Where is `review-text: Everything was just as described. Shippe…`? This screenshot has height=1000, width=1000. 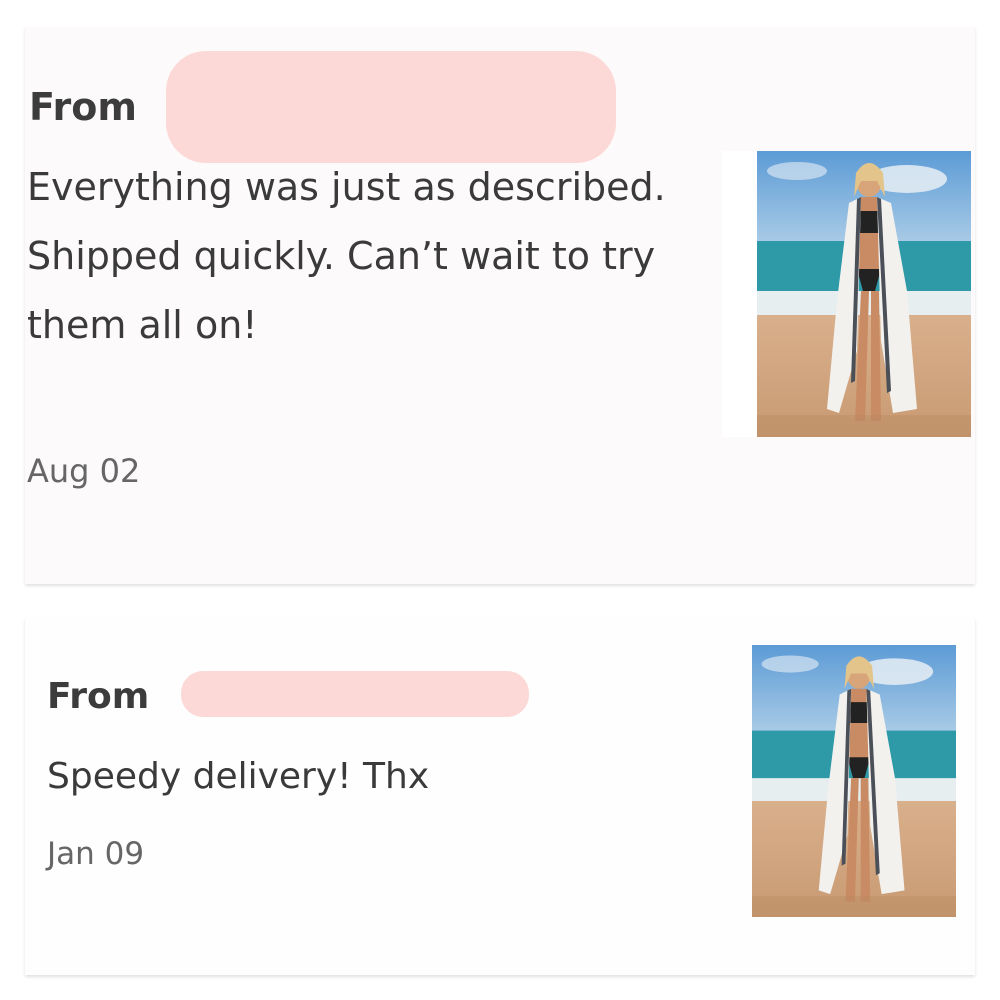
review-text: Everything was just as described. Shippe… is located at coordinates (346, 256).